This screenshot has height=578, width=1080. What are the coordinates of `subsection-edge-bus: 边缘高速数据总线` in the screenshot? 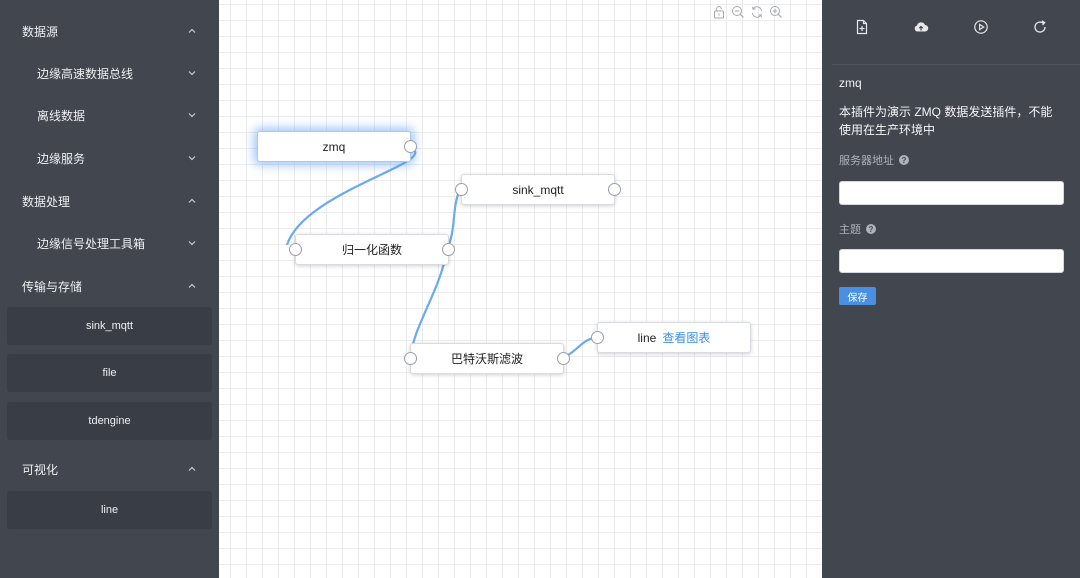 It's located at (109, 73).